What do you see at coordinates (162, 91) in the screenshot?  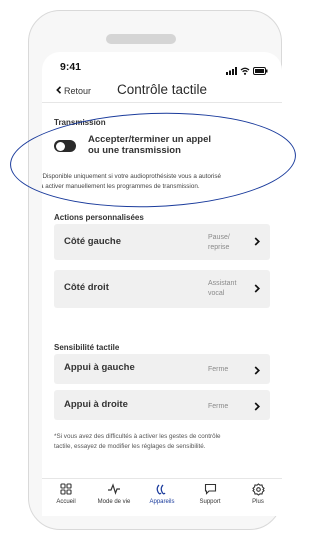 I see `nav-bar: Contrôle tactile Retour` at bounding box center [162, 91].